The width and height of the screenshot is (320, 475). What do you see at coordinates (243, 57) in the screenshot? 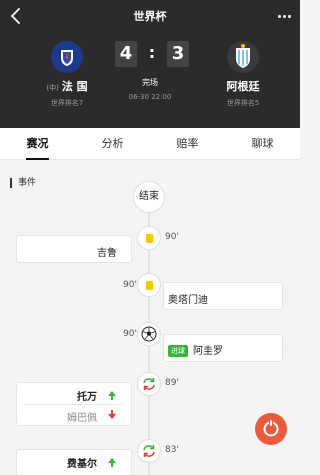
I see `argentina-crest-icon` at bounding box center [243, 57].